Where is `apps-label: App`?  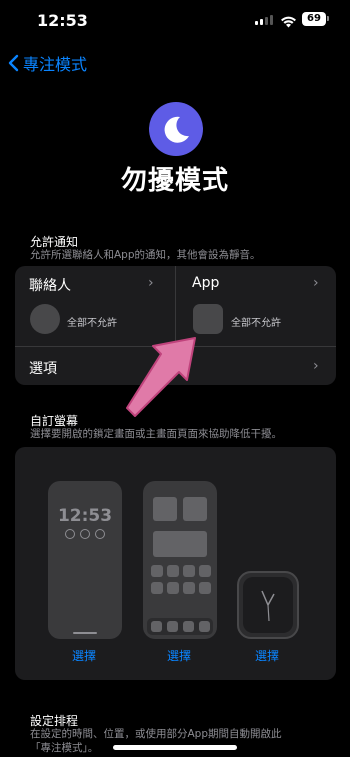 apps-label: App is located at coordinates (206, 283).